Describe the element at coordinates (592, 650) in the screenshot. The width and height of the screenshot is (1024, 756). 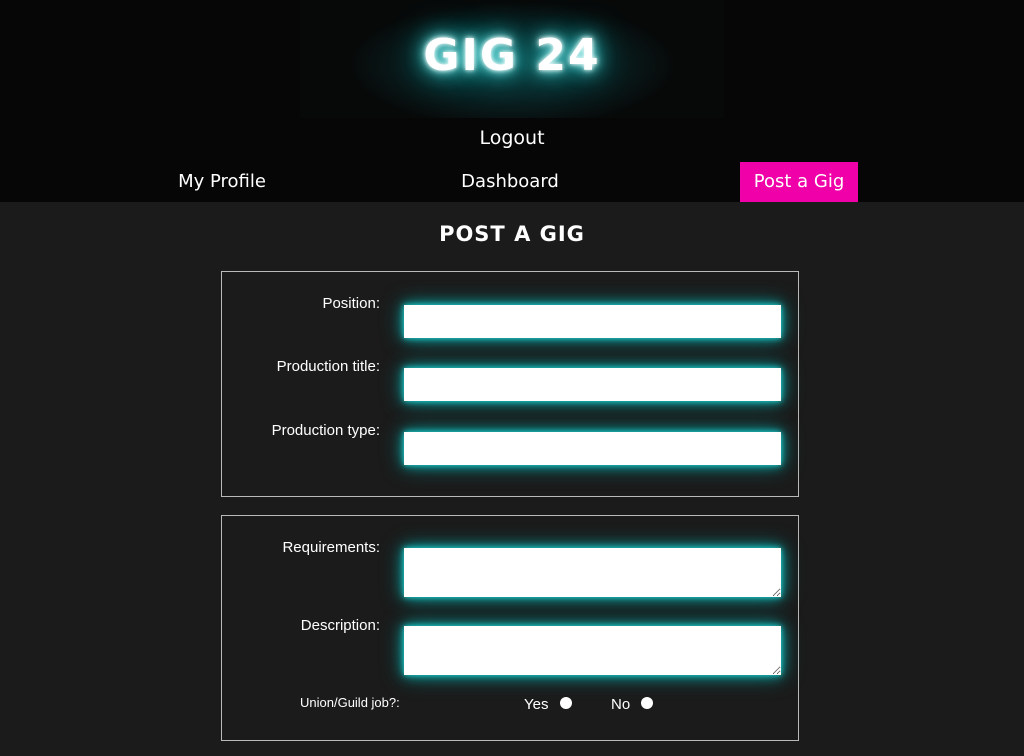
I see `description-textarea` at that location.